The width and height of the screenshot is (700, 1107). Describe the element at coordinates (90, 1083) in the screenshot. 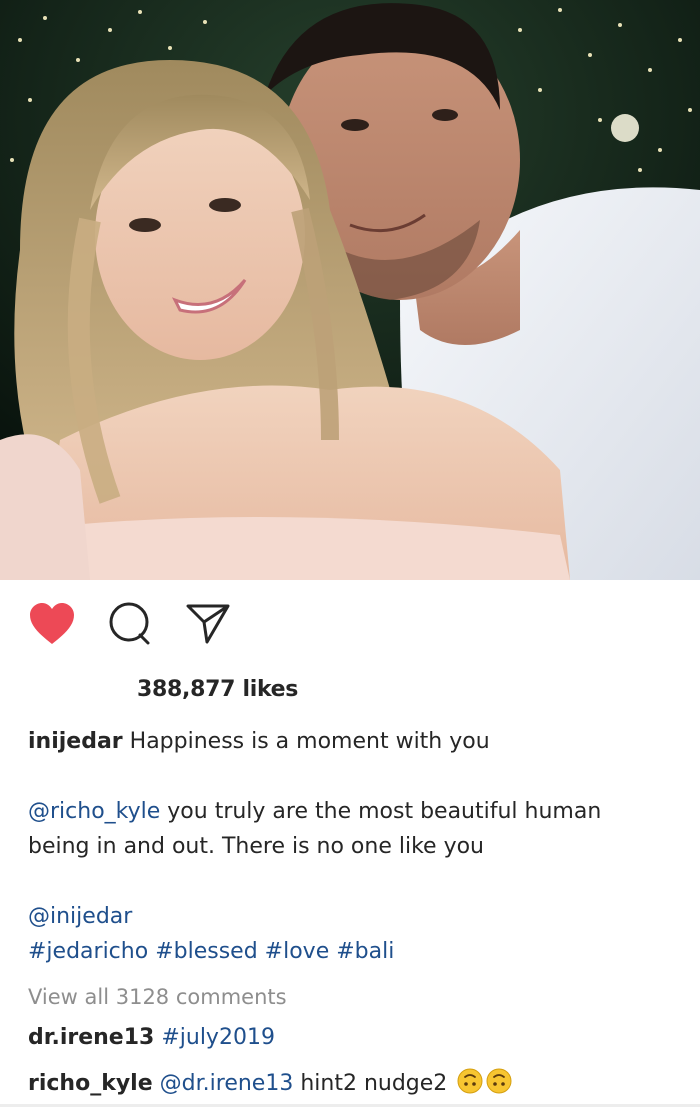

I see `comment-username: richo_kyle` at that location.